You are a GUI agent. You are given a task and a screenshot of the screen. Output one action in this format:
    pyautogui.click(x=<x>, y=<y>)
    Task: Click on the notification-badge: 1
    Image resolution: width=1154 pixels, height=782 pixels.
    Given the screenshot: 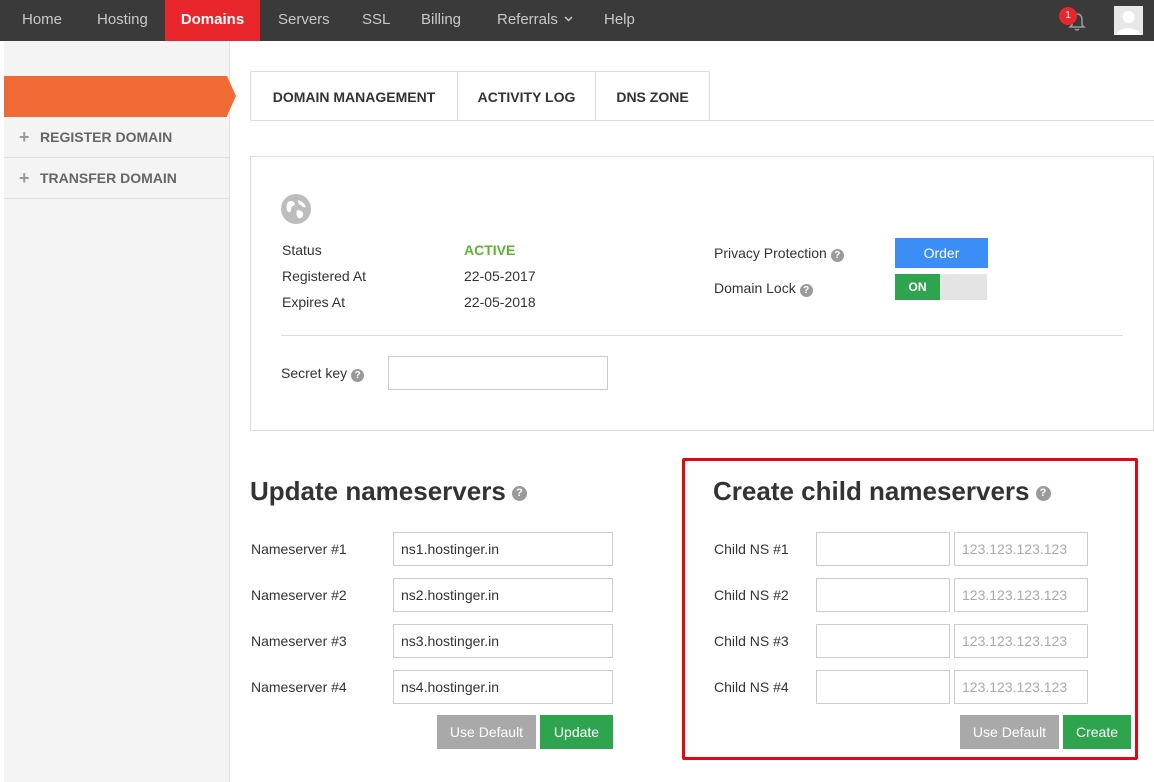 What is the action you would take?
    pyautogui.click(x=1068, y=16)
    